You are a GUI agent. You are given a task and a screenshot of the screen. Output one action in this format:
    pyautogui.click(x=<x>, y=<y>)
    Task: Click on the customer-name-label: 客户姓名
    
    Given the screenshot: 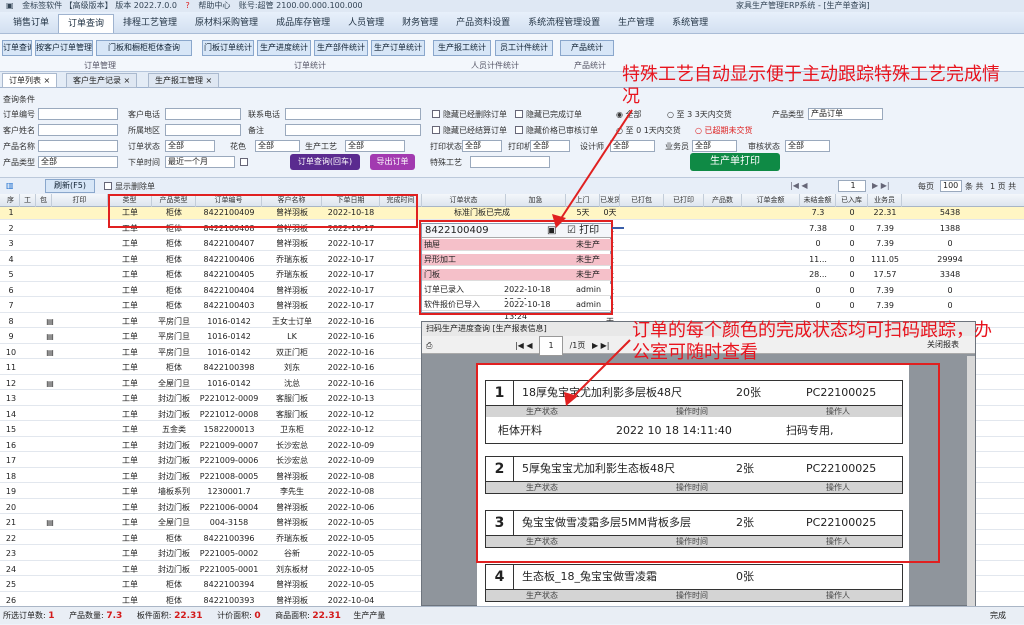 What is the action you would take?
    pyautogui.click(x=19, y=130)
    